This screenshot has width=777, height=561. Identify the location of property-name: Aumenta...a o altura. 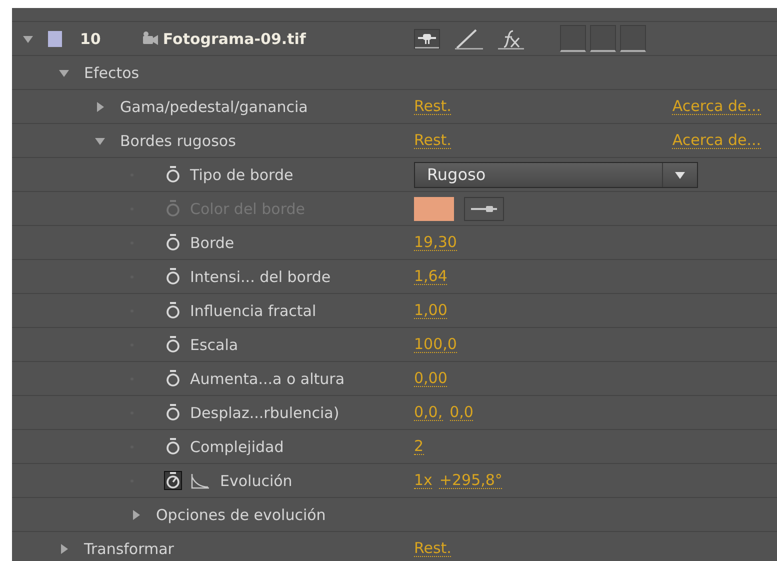
(267, 379).